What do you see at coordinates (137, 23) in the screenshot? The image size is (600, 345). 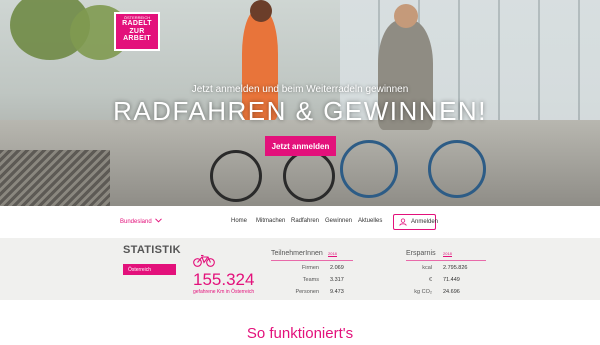 I see `logo-line: RADELT` at bounding box center [137, 23].